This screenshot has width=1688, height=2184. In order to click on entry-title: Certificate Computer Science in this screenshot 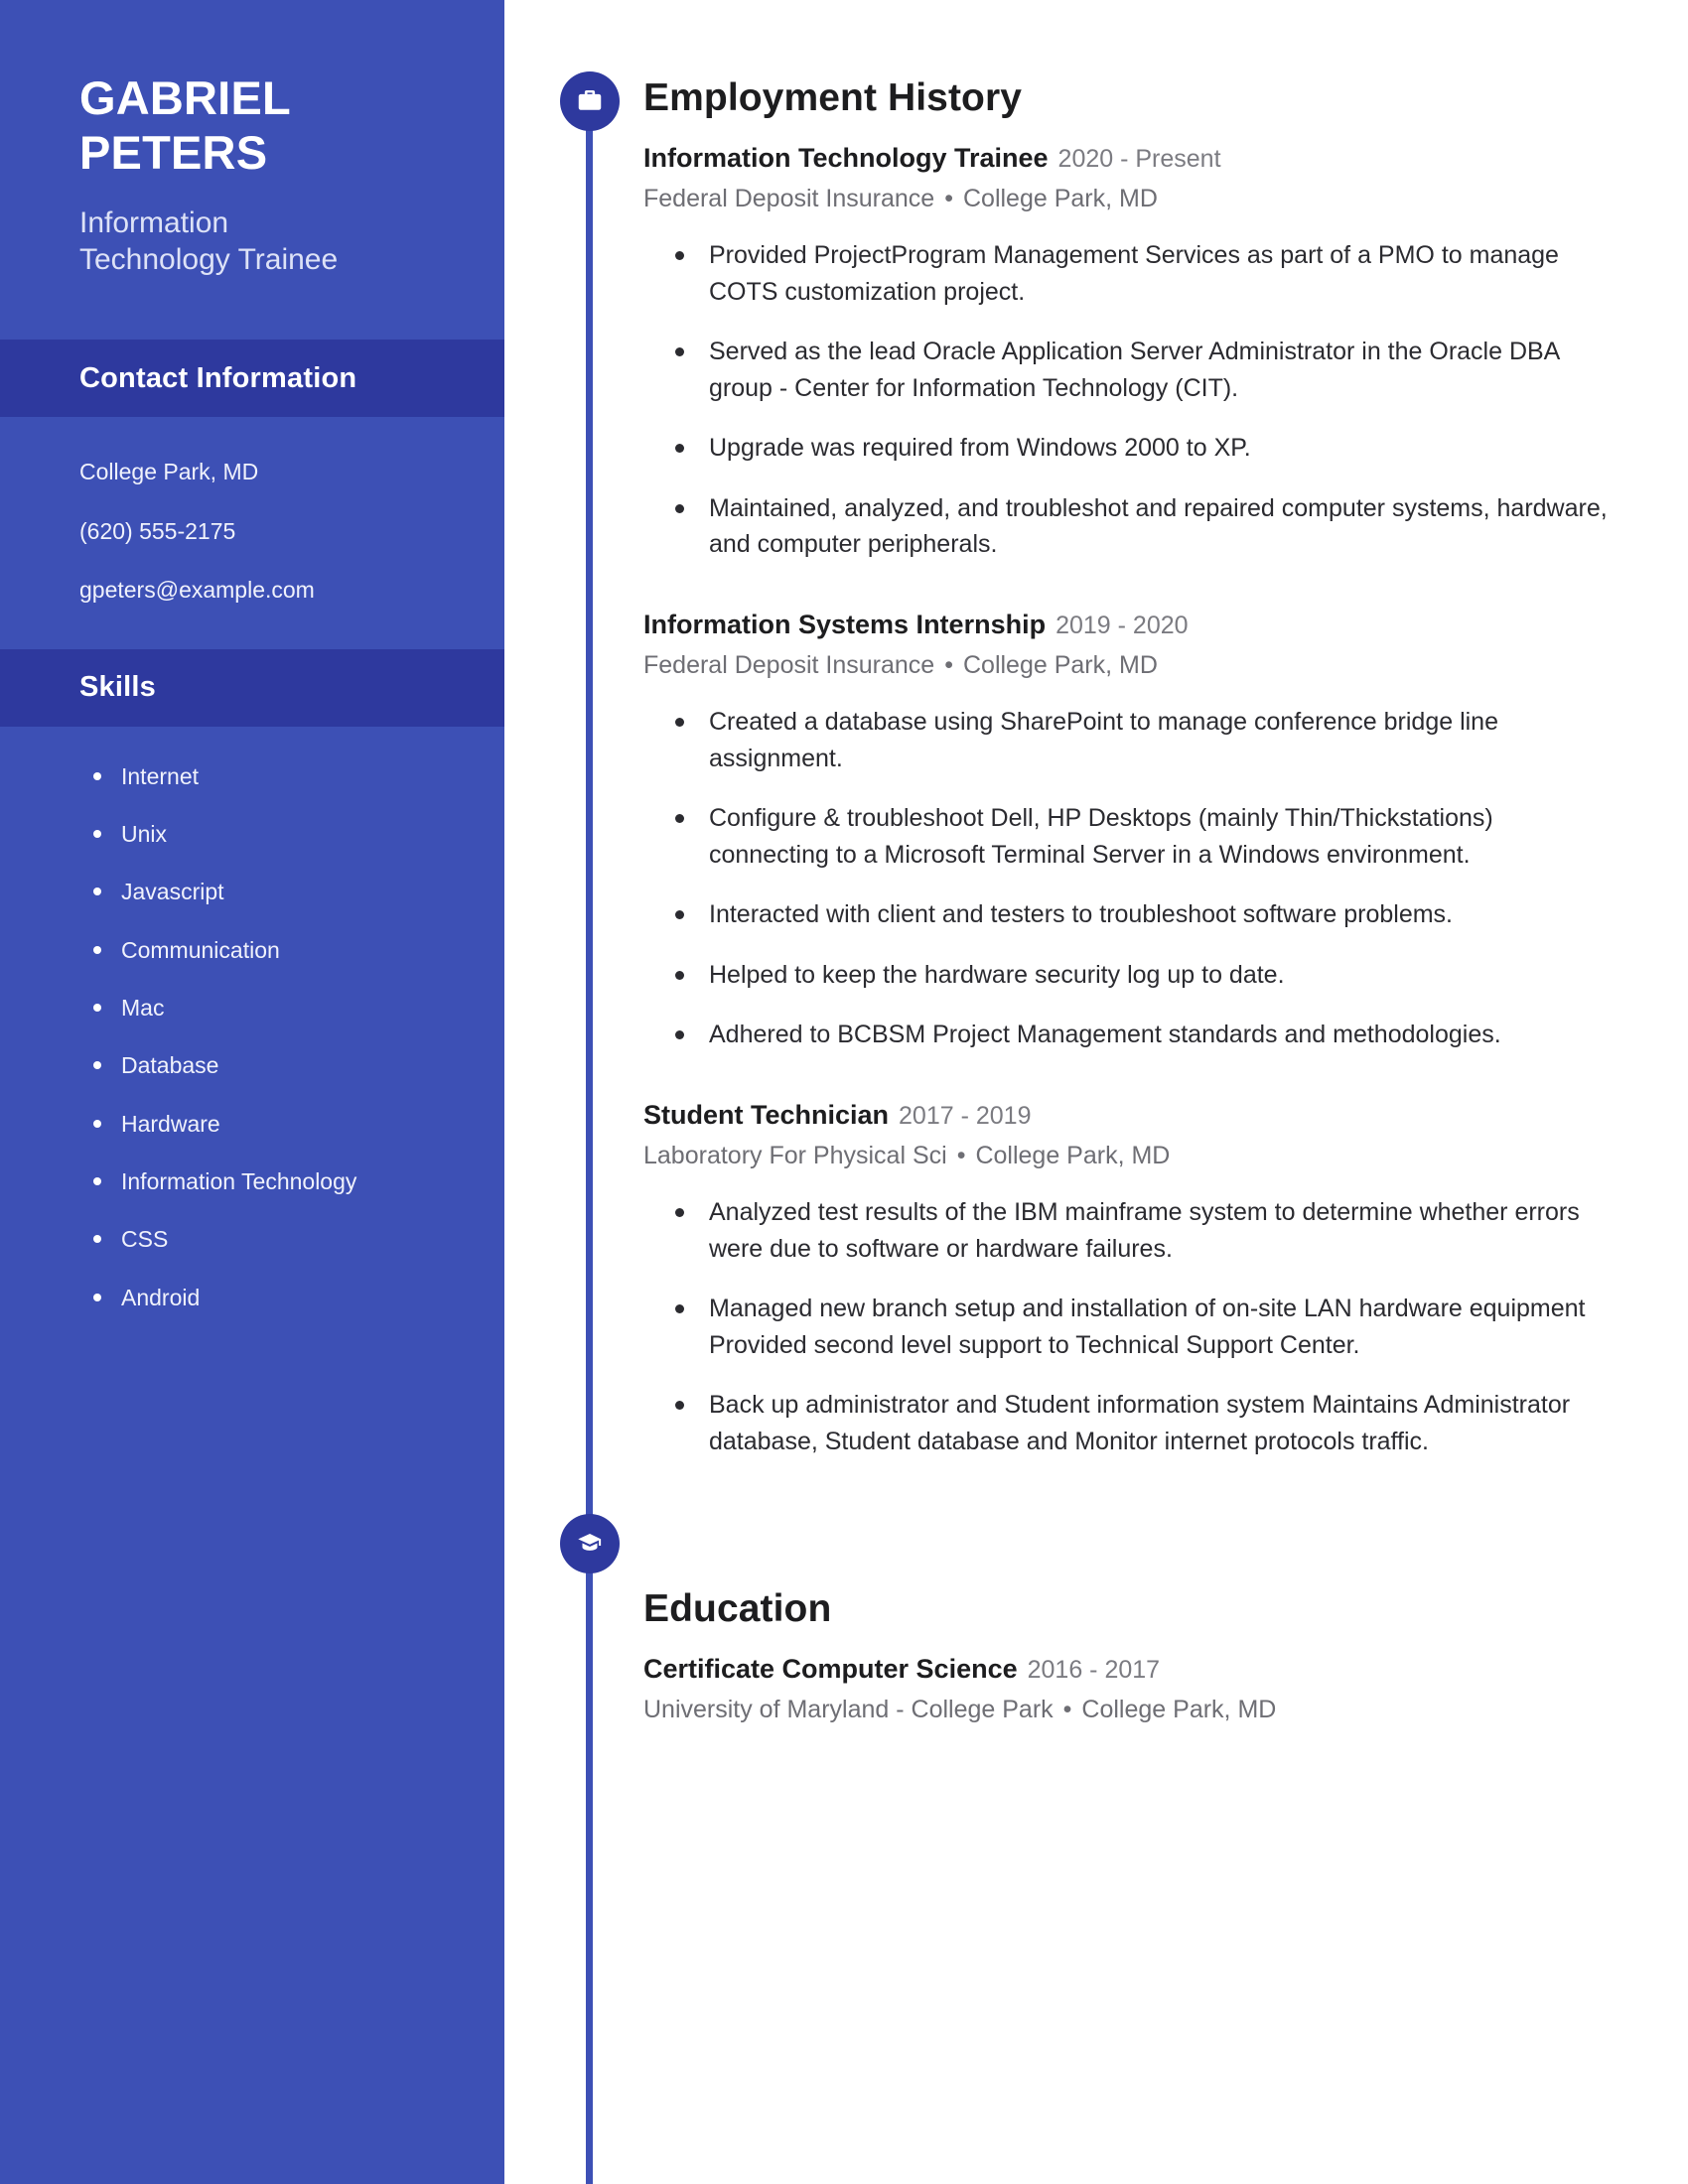, I will do `click(830, 1669)`.